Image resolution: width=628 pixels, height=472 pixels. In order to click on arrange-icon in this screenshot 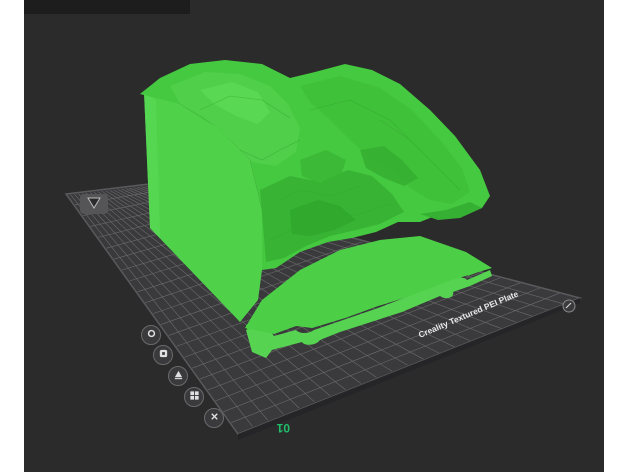, I will do `click(194, 397)`.